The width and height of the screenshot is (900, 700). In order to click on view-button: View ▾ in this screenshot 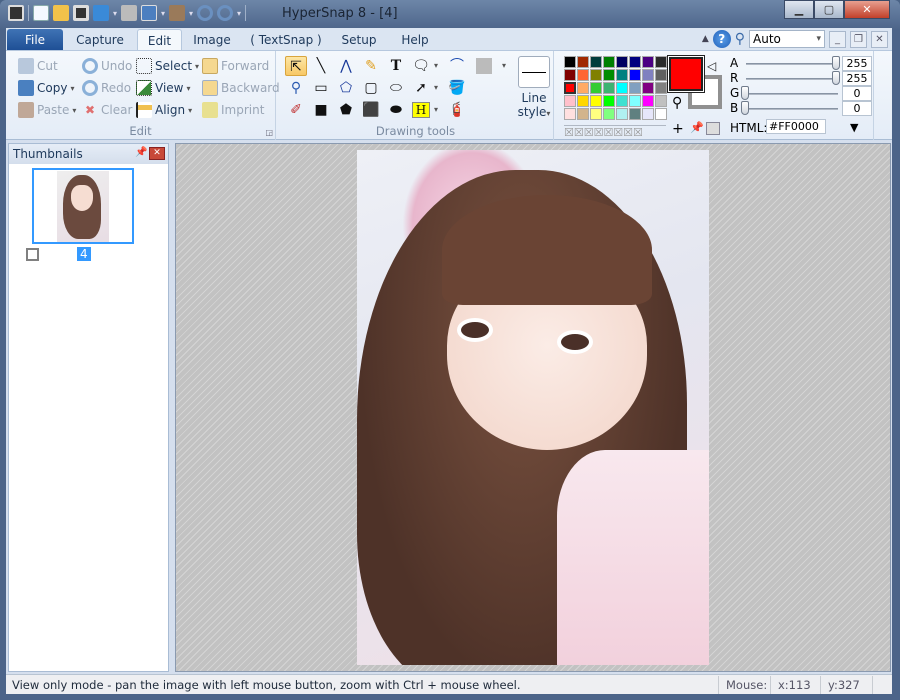, I will do `click(163, 88)`.